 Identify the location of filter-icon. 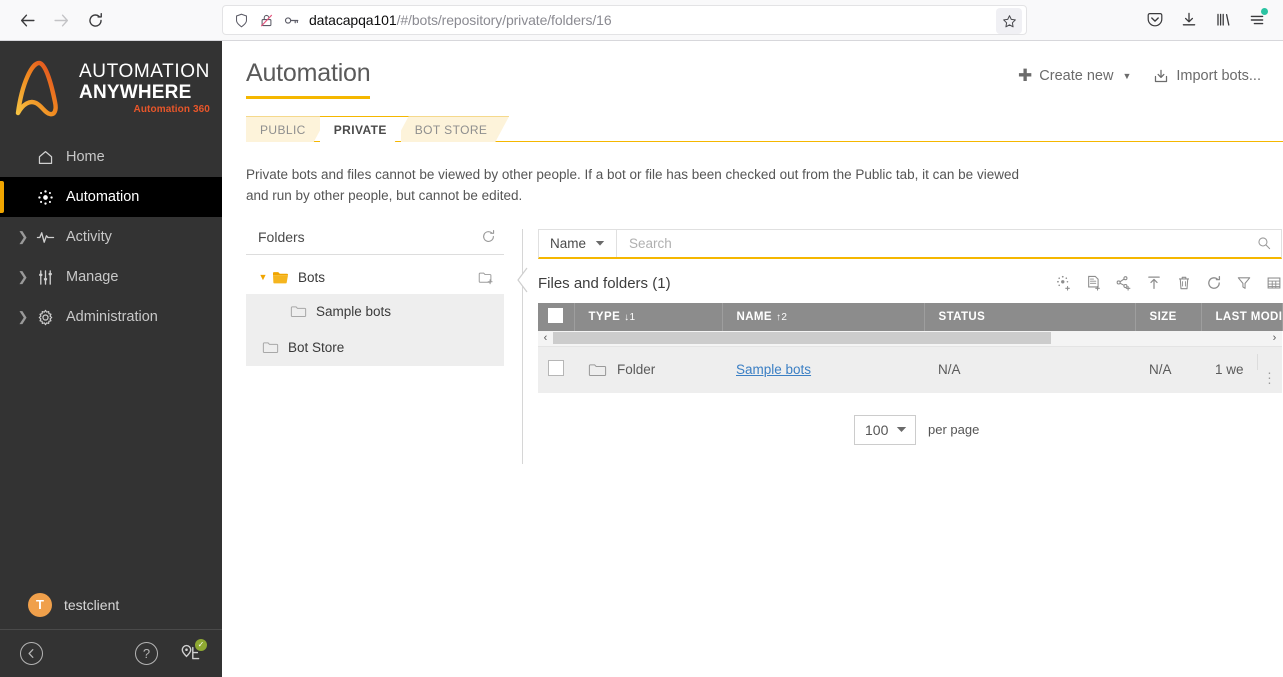
(1244, 283).